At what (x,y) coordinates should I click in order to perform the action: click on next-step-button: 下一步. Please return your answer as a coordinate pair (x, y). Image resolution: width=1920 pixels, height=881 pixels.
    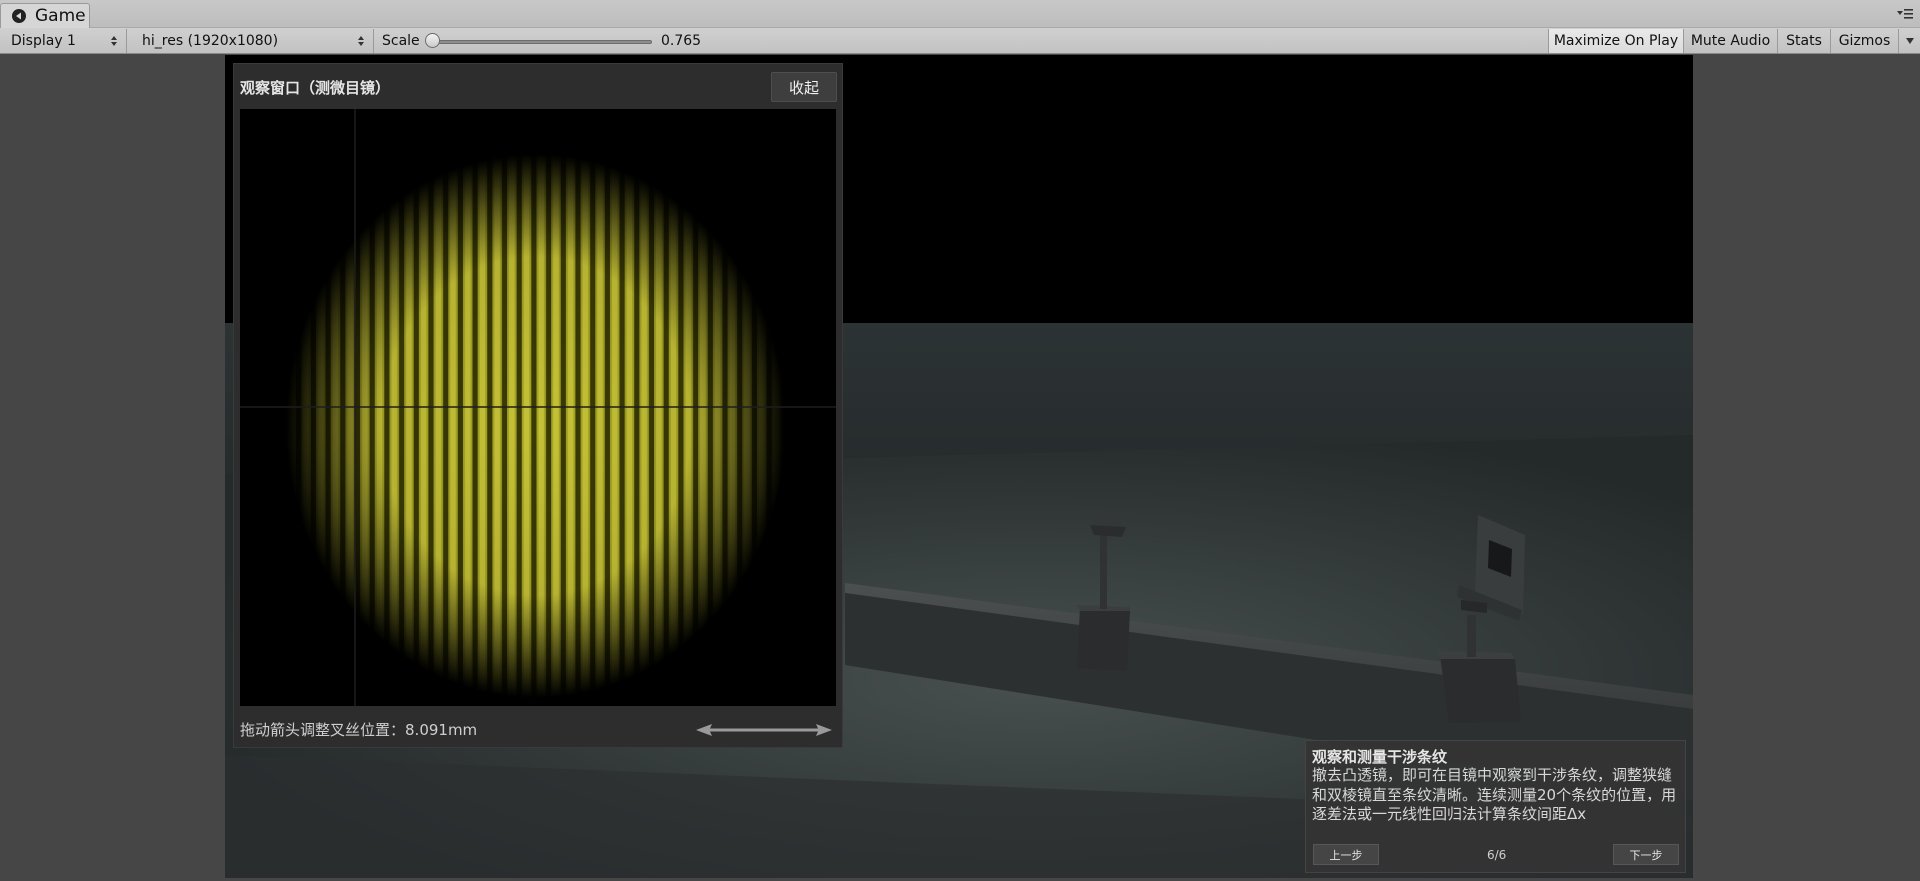
    Looking at the image, I should click on (1646, 854).